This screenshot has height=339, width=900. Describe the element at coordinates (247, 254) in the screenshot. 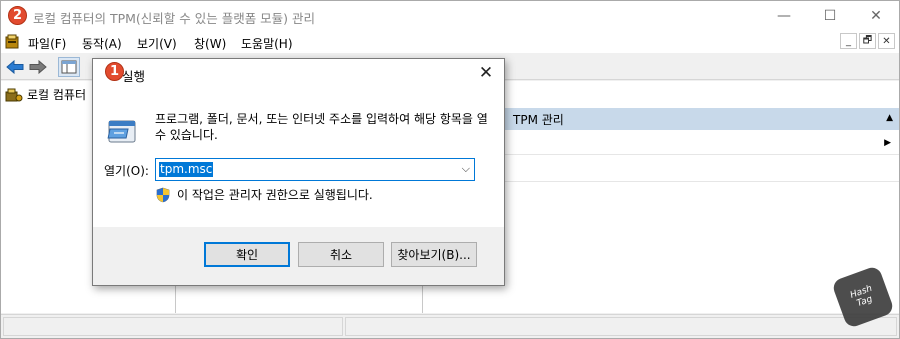

I see `ok-button: 확인` at that location.